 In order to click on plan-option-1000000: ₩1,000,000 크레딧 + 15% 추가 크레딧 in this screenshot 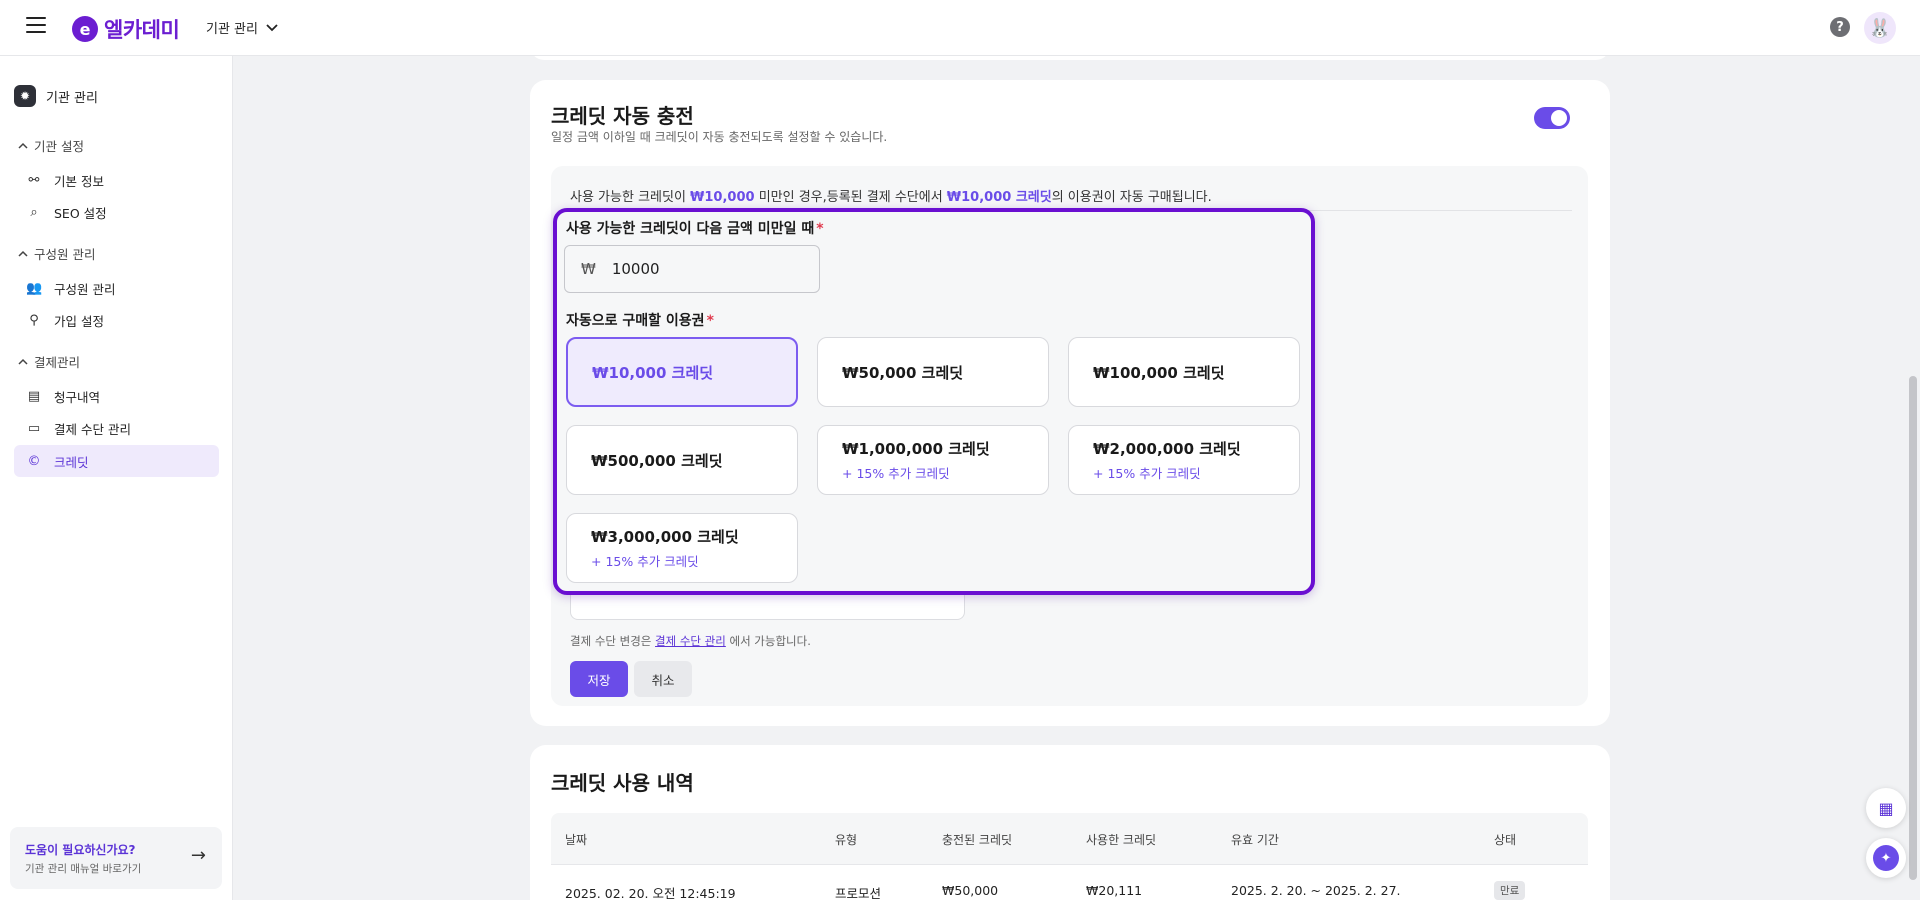, I will do `click(933, 460)`.